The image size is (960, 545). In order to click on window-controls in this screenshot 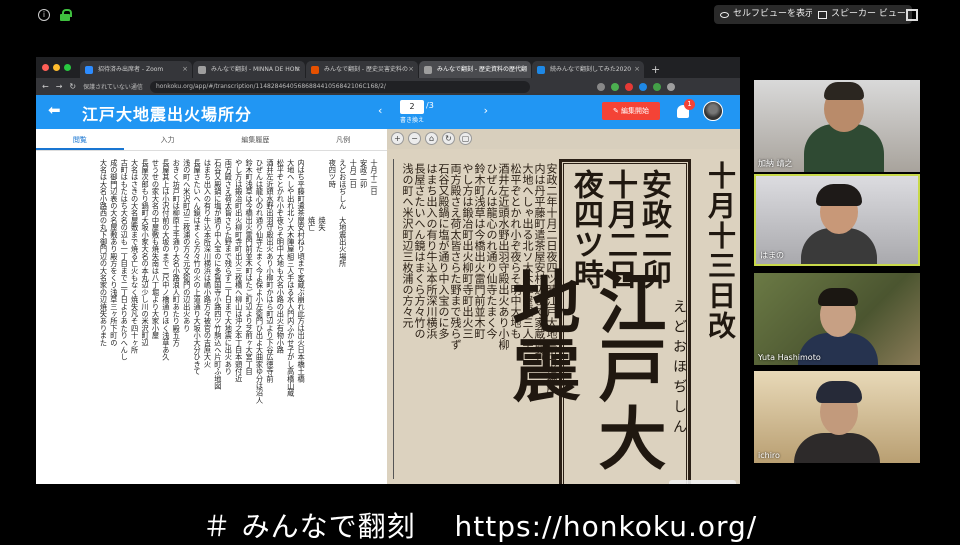, I will do `click(56, 67)`.